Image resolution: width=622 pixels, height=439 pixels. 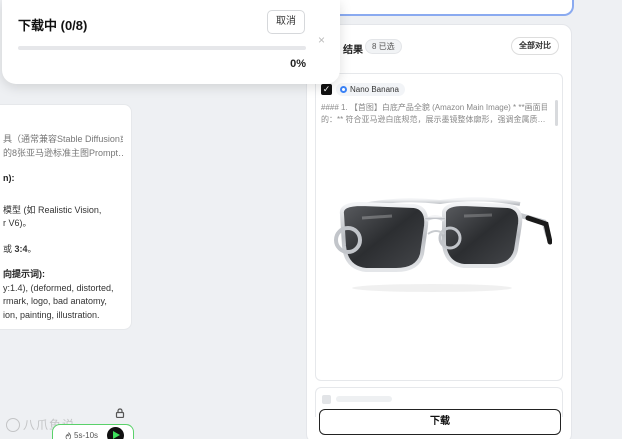 What do you see at coordinates (383, 46) in the screenshot?
I see `selected-count-badge: 8 已选` at bounding box center [383, 46].